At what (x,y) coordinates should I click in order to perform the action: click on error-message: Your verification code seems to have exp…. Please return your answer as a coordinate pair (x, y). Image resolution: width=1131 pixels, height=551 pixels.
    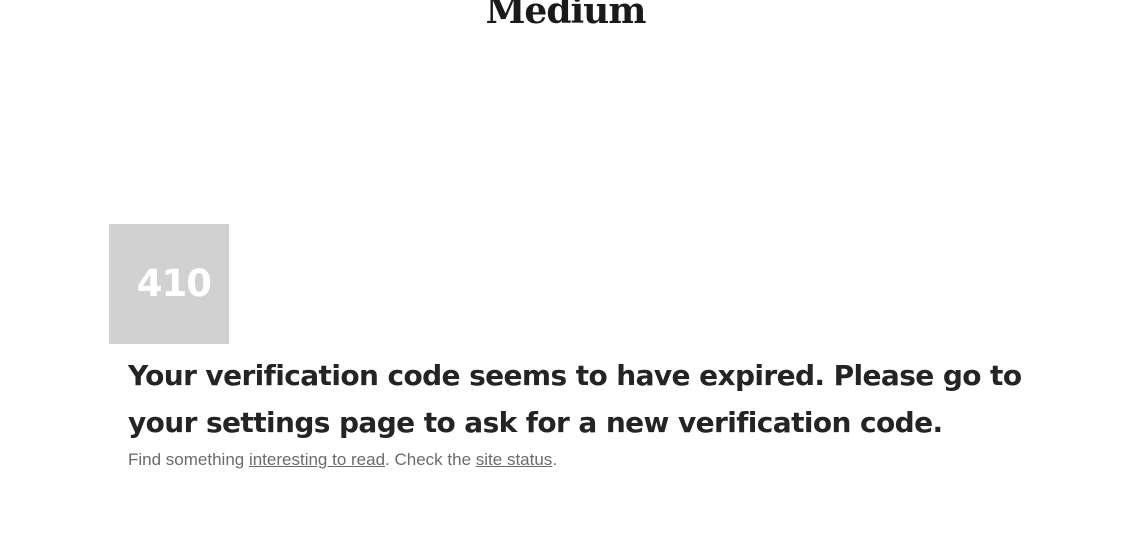
    Looking at the image, I should click on (575, 399).